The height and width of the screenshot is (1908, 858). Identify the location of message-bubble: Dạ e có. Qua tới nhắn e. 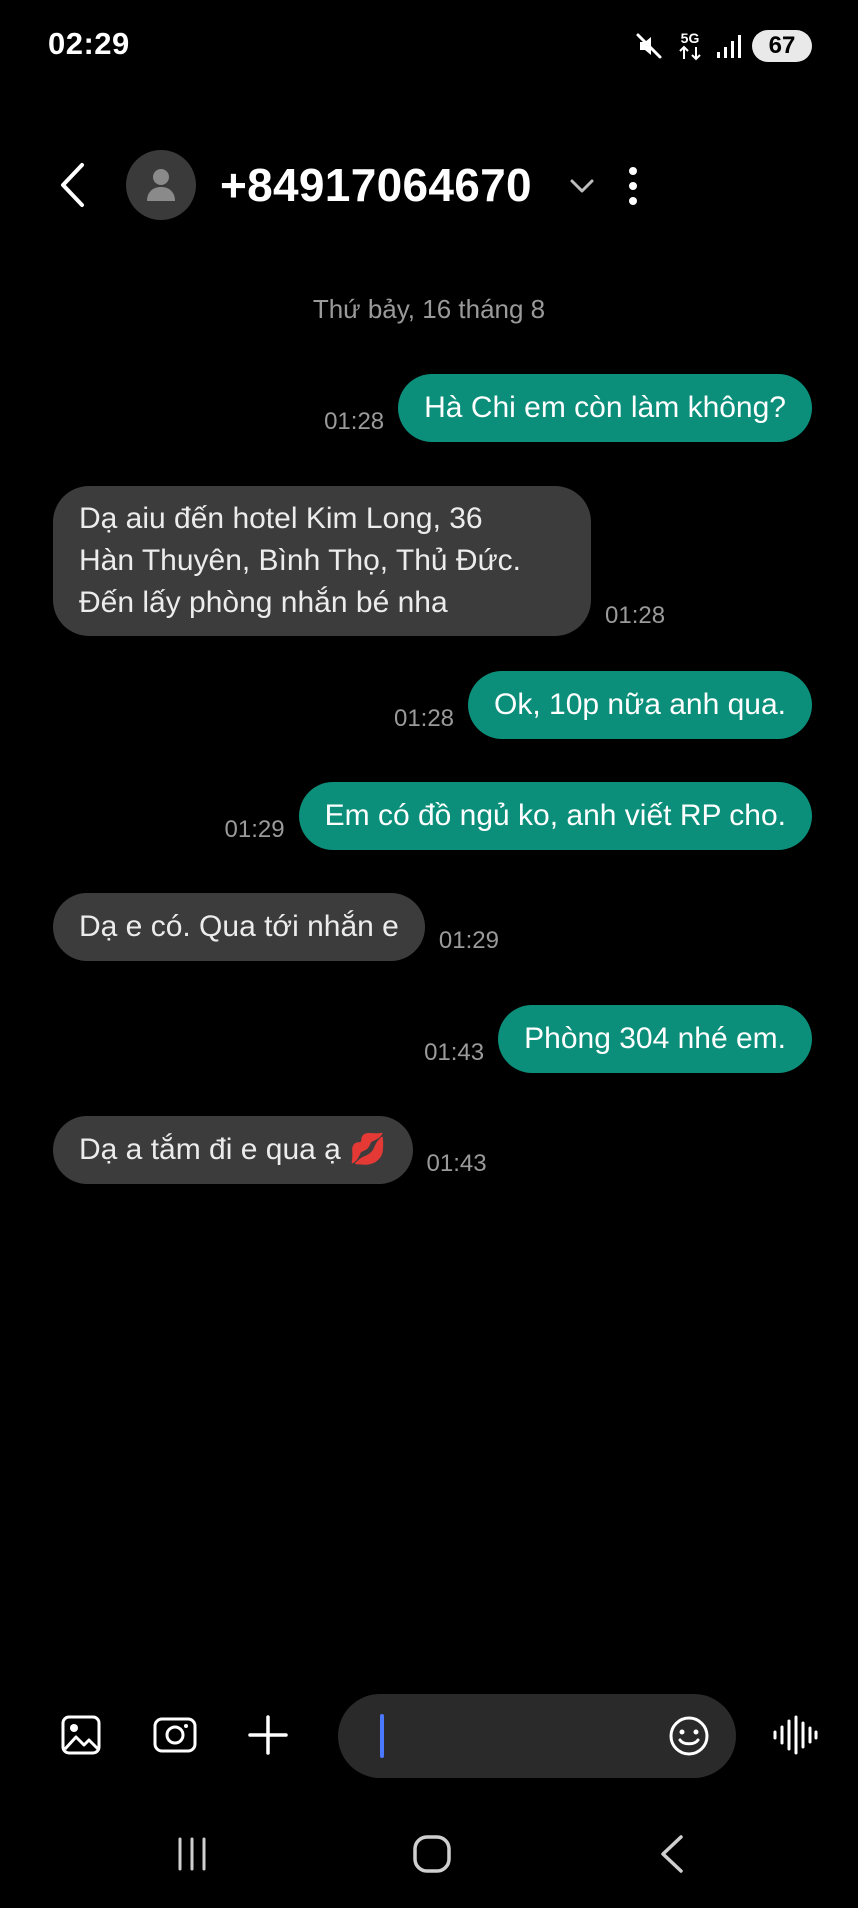
(239, 927).